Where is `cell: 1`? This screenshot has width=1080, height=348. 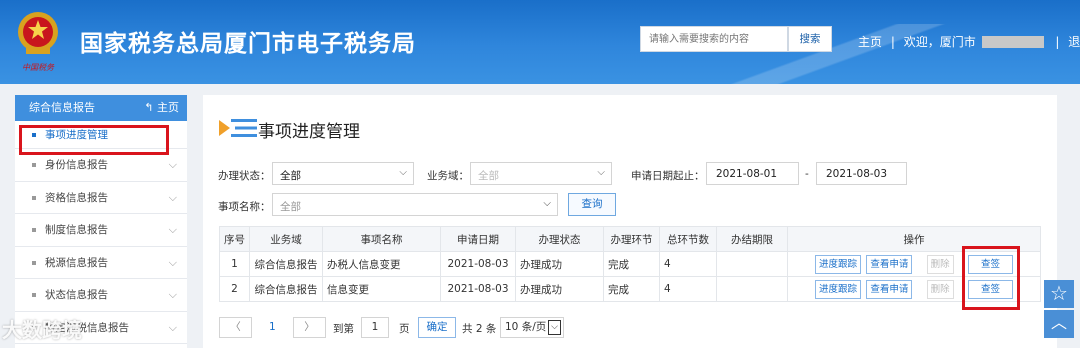
cell: 1 is located at coordinates (234, 264).